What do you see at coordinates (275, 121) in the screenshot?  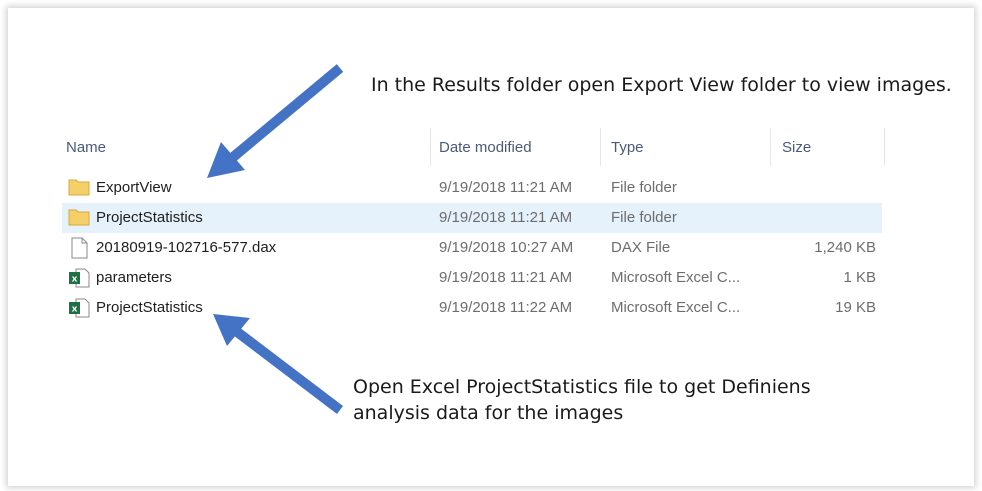 I see `arrow-to-exportview` at bounding box center [275, 121].